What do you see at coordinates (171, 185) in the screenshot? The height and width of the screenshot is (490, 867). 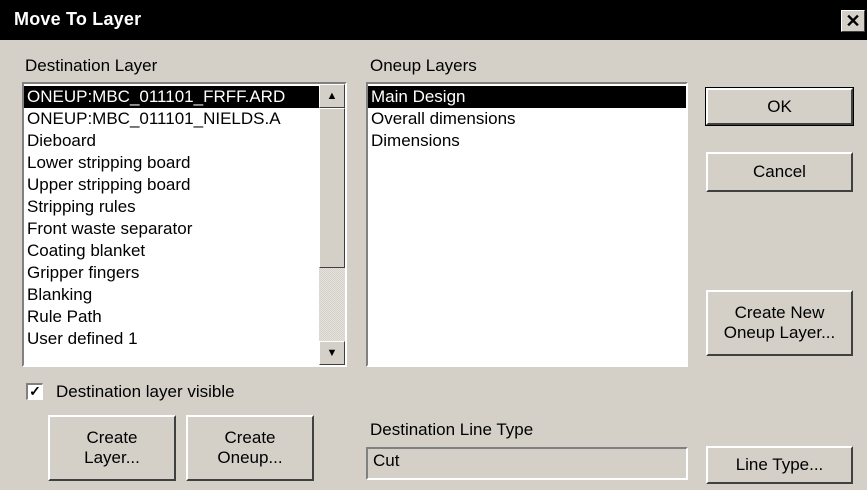 I see `list-item: Upper stripping board` at bounding box center [171, 185].